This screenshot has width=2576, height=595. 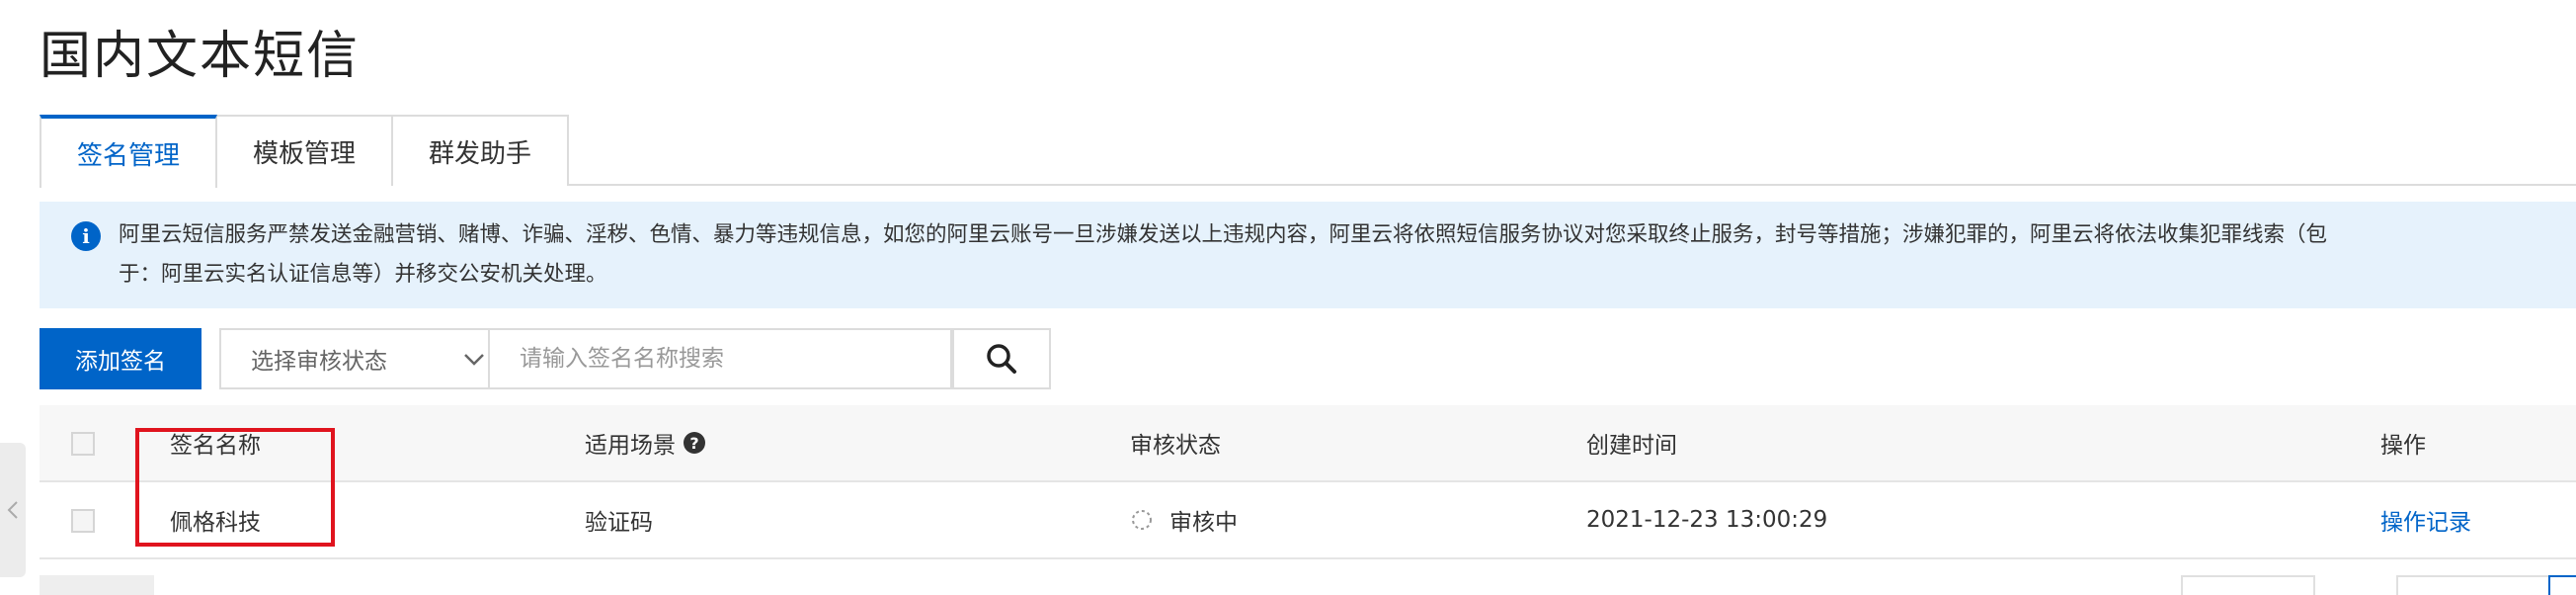 I want to click on row-checkbox, so click(x=83, y=521).